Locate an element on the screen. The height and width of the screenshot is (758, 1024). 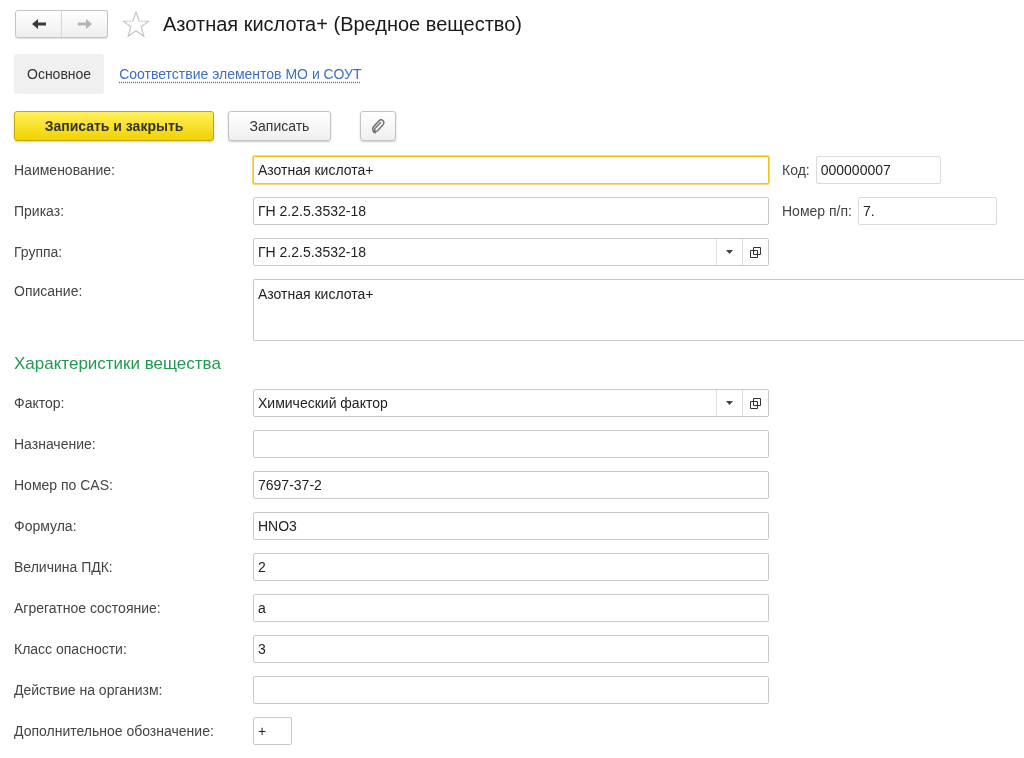
text-field: 3 is located at coordinates (511, 649).